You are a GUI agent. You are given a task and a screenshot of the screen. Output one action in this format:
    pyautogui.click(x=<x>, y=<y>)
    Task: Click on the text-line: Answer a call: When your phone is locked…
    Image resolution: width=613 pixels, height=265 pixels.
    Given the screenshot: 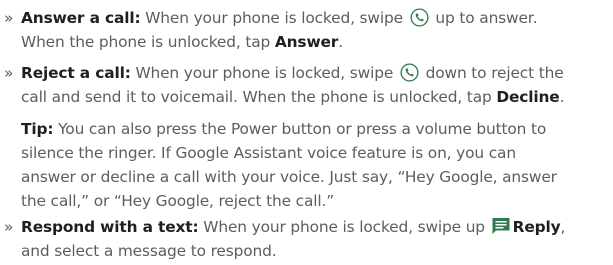 What is the action you would take?
    pyautogui.click(x=317, y=18)
    